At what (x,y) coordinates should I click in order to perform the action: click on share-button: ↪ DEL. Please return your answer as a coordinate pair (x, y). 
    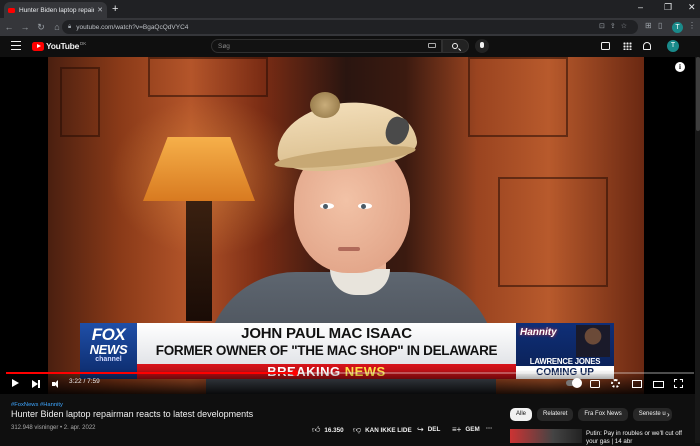
    Looking at the image, I should click on (428, 429).